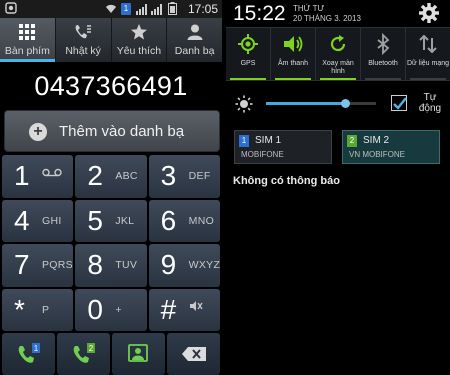 The height and width of the screenshot is (375, 450). I want to click on sim2-carrier: VN MOBIFONE, so click(377, 154).